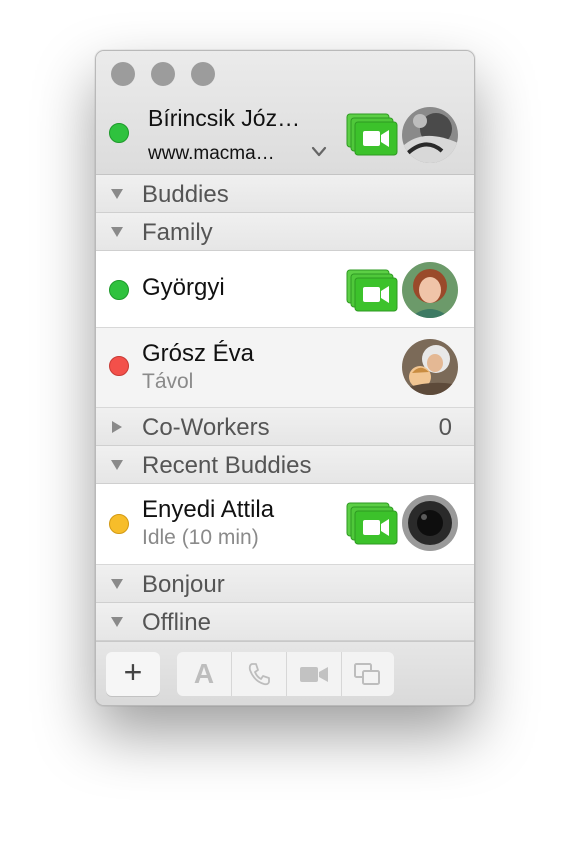 Image resolution: width=570 pixels, height=854 pixels. Describe the element at coordinates (285, 524) in the screenshot. I see `buddy-row-enyedi-attila: Enyedi Attila Idle (10 min)` at that location.